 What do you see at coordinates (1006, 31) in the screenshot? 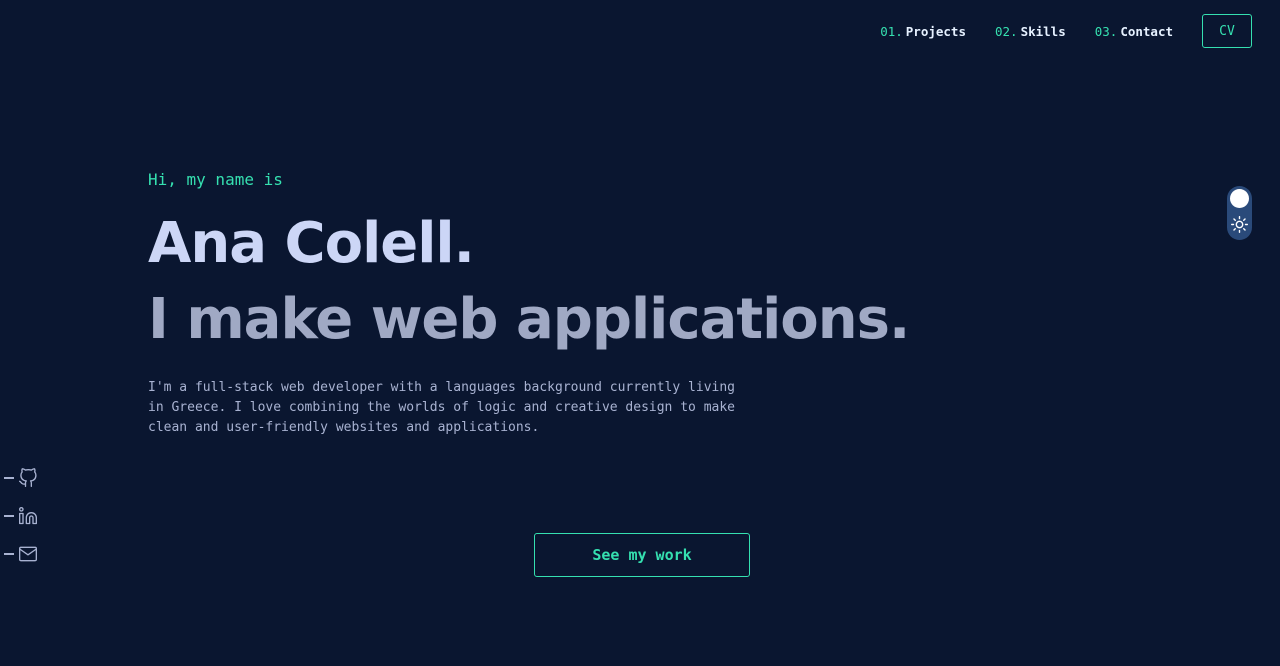
I see `nav-number: 02.` at bounding box center [1006, 31].